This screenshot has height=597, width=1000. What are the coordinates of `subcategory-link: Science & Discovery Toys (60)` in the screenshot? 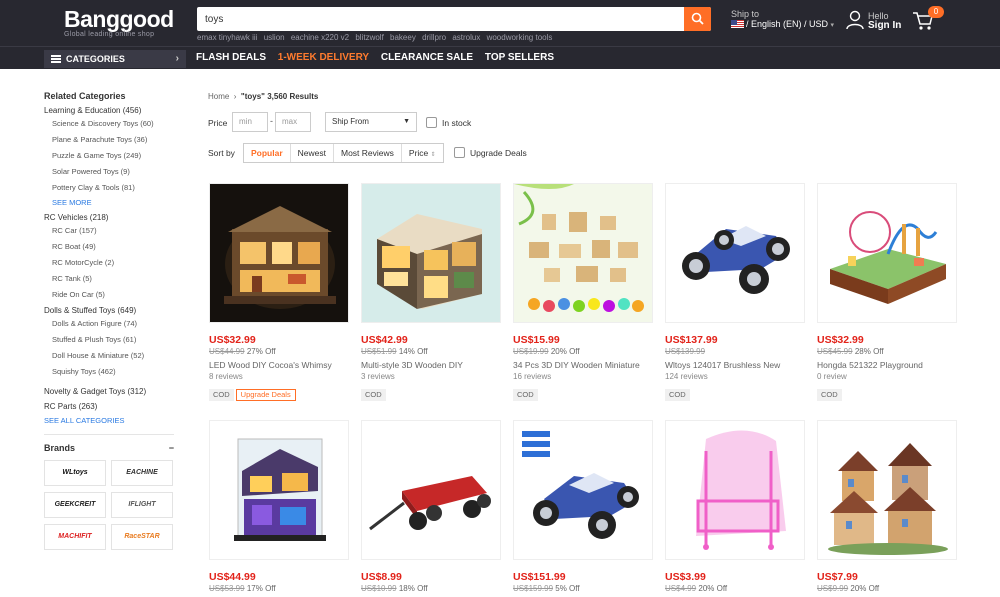 It's located at (114, 124).